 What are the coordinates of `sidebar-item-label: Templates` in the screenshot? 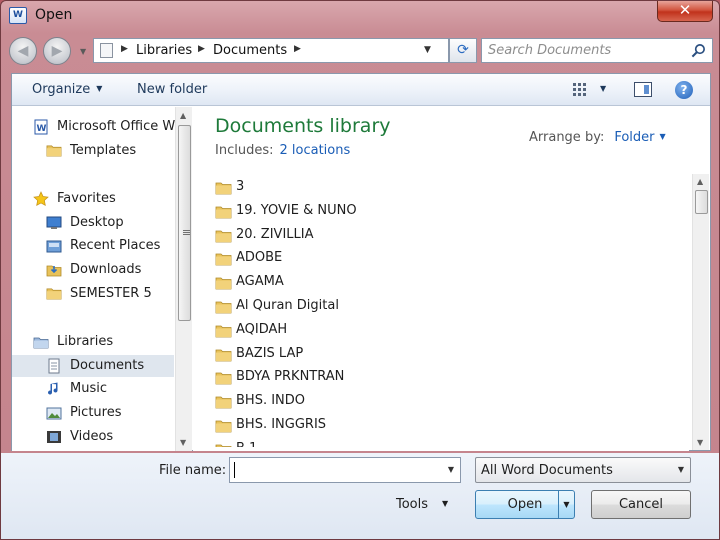 It's located at (103, 150).